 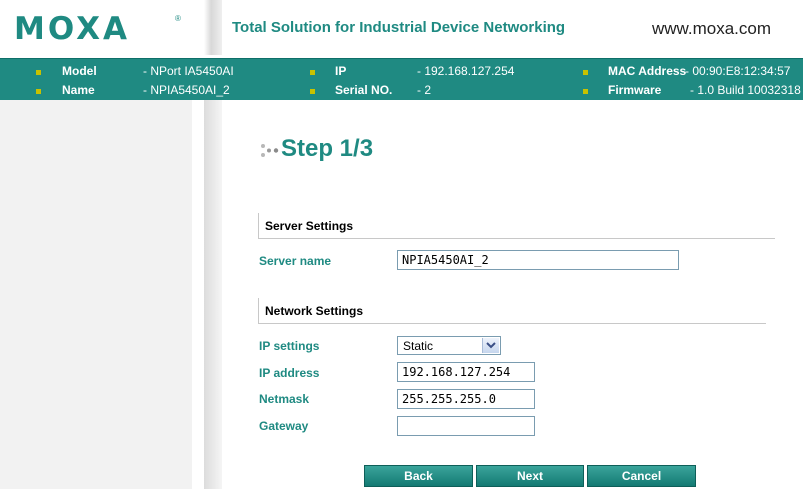 What do you see at coordinates (466, 372) in the screenshot?
I see `ip-address-input: 192.168.127.254` at bounding box center [466, 372].